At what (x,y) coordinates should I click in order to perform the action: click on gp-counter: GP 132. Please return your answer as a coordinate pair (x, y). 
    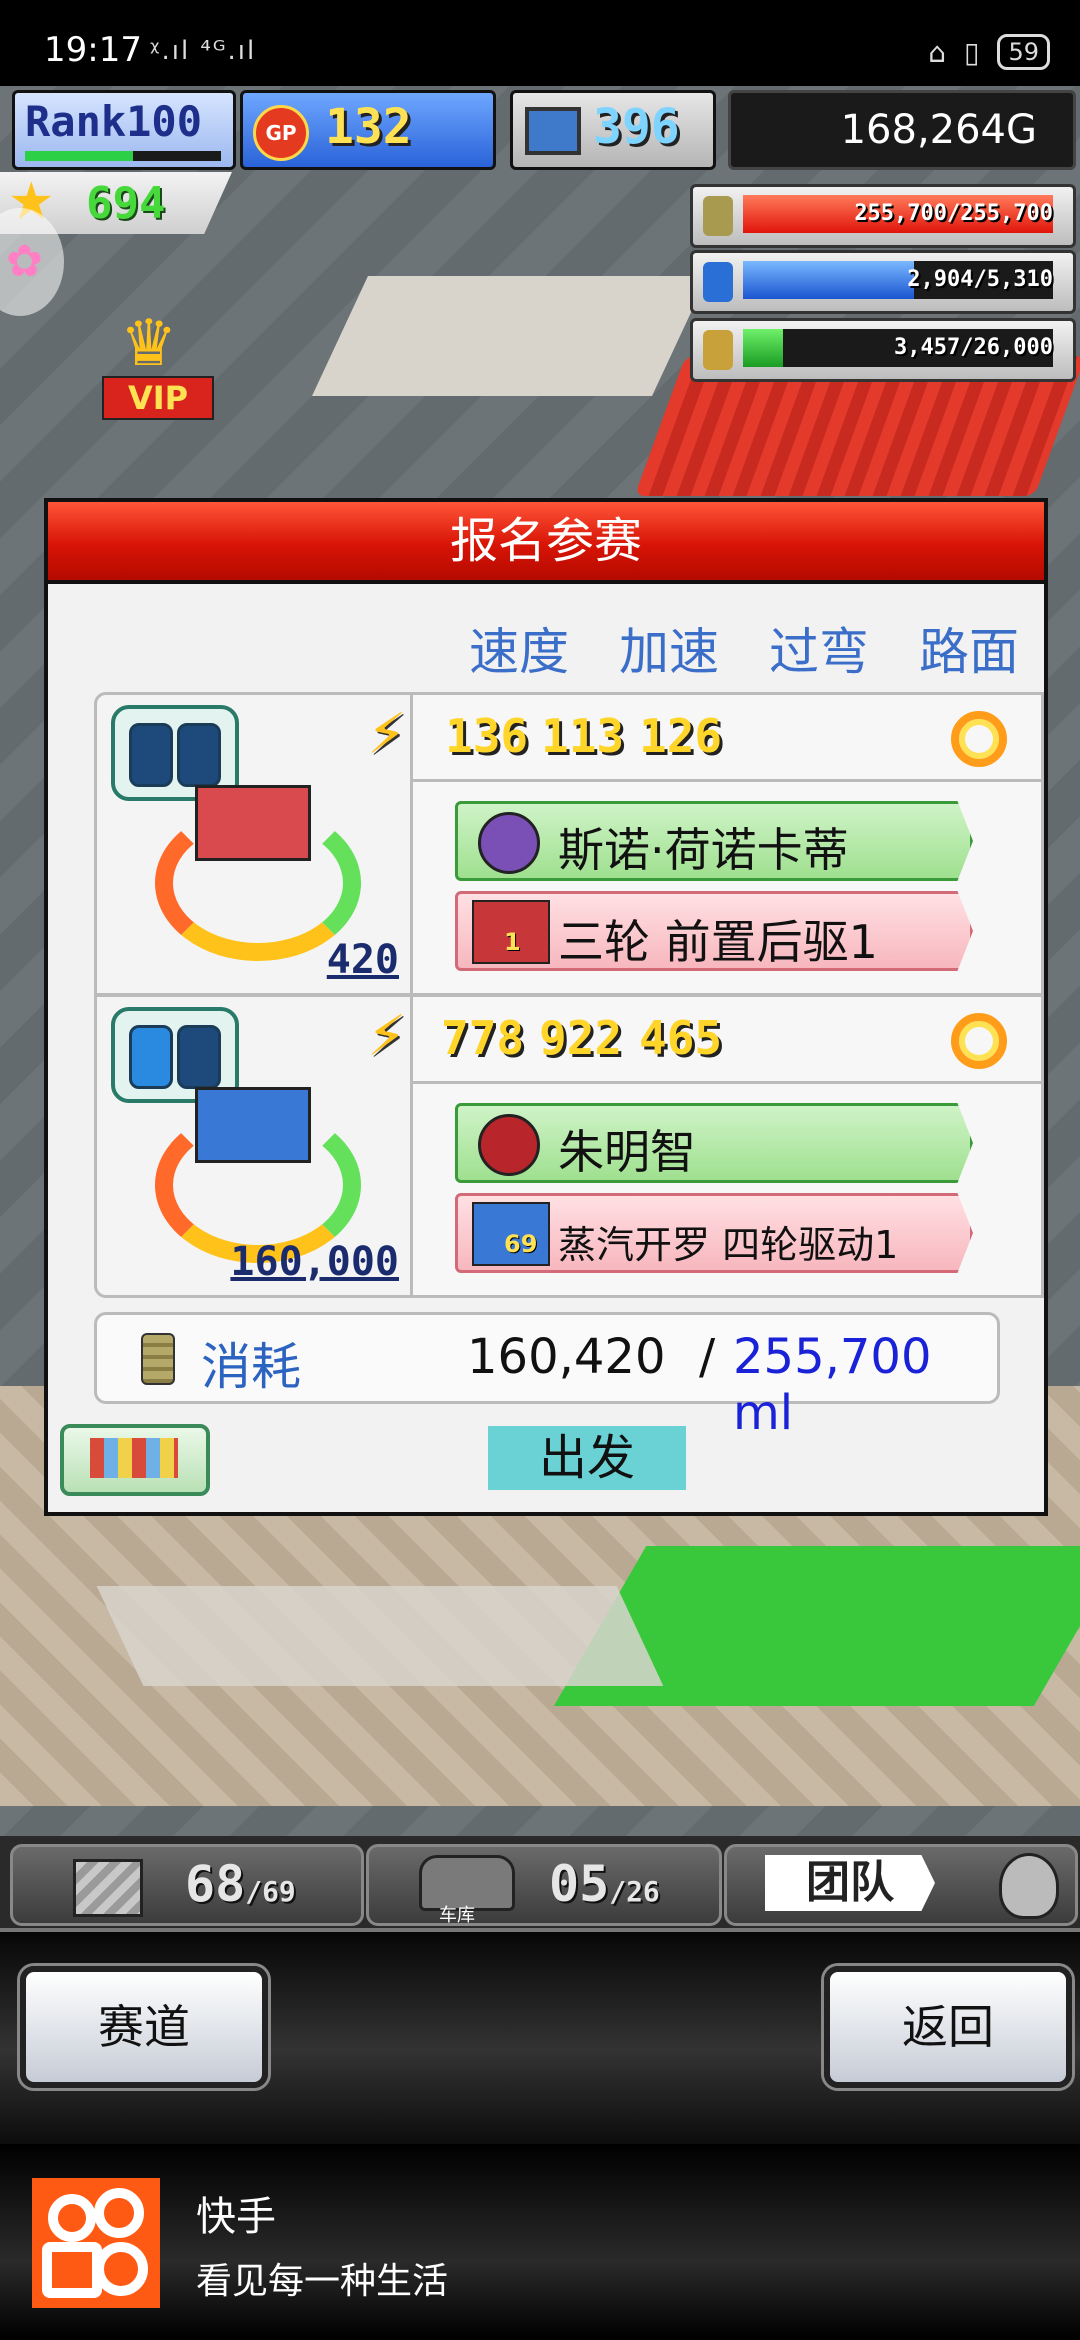
    Looking at the image, I should click on (368, 130).